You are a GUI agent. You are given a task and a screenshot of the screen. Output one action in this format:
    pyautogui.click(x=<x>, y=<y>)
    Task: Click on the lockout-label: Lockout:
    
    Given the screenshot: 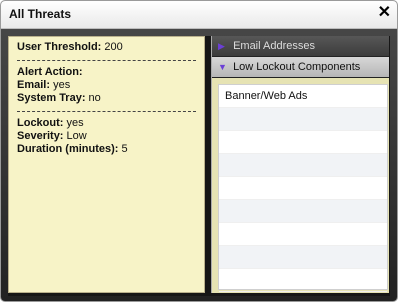 What is the action you would take?
    pyautogui.click(x=40, y=123)
    